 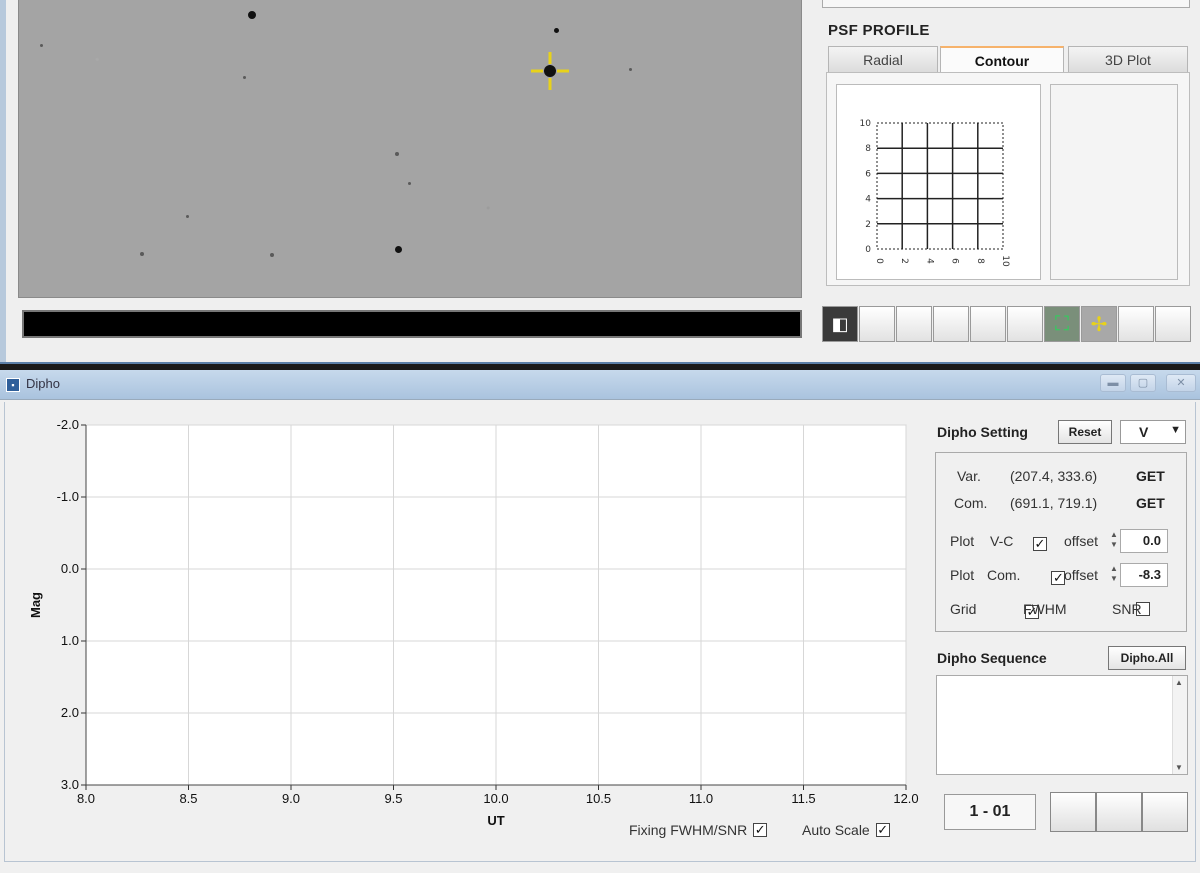 What do you see at coordinates (1073, 812) in the screenshot?
I see `previous-frame-button` at bounding box center [1073, 812].